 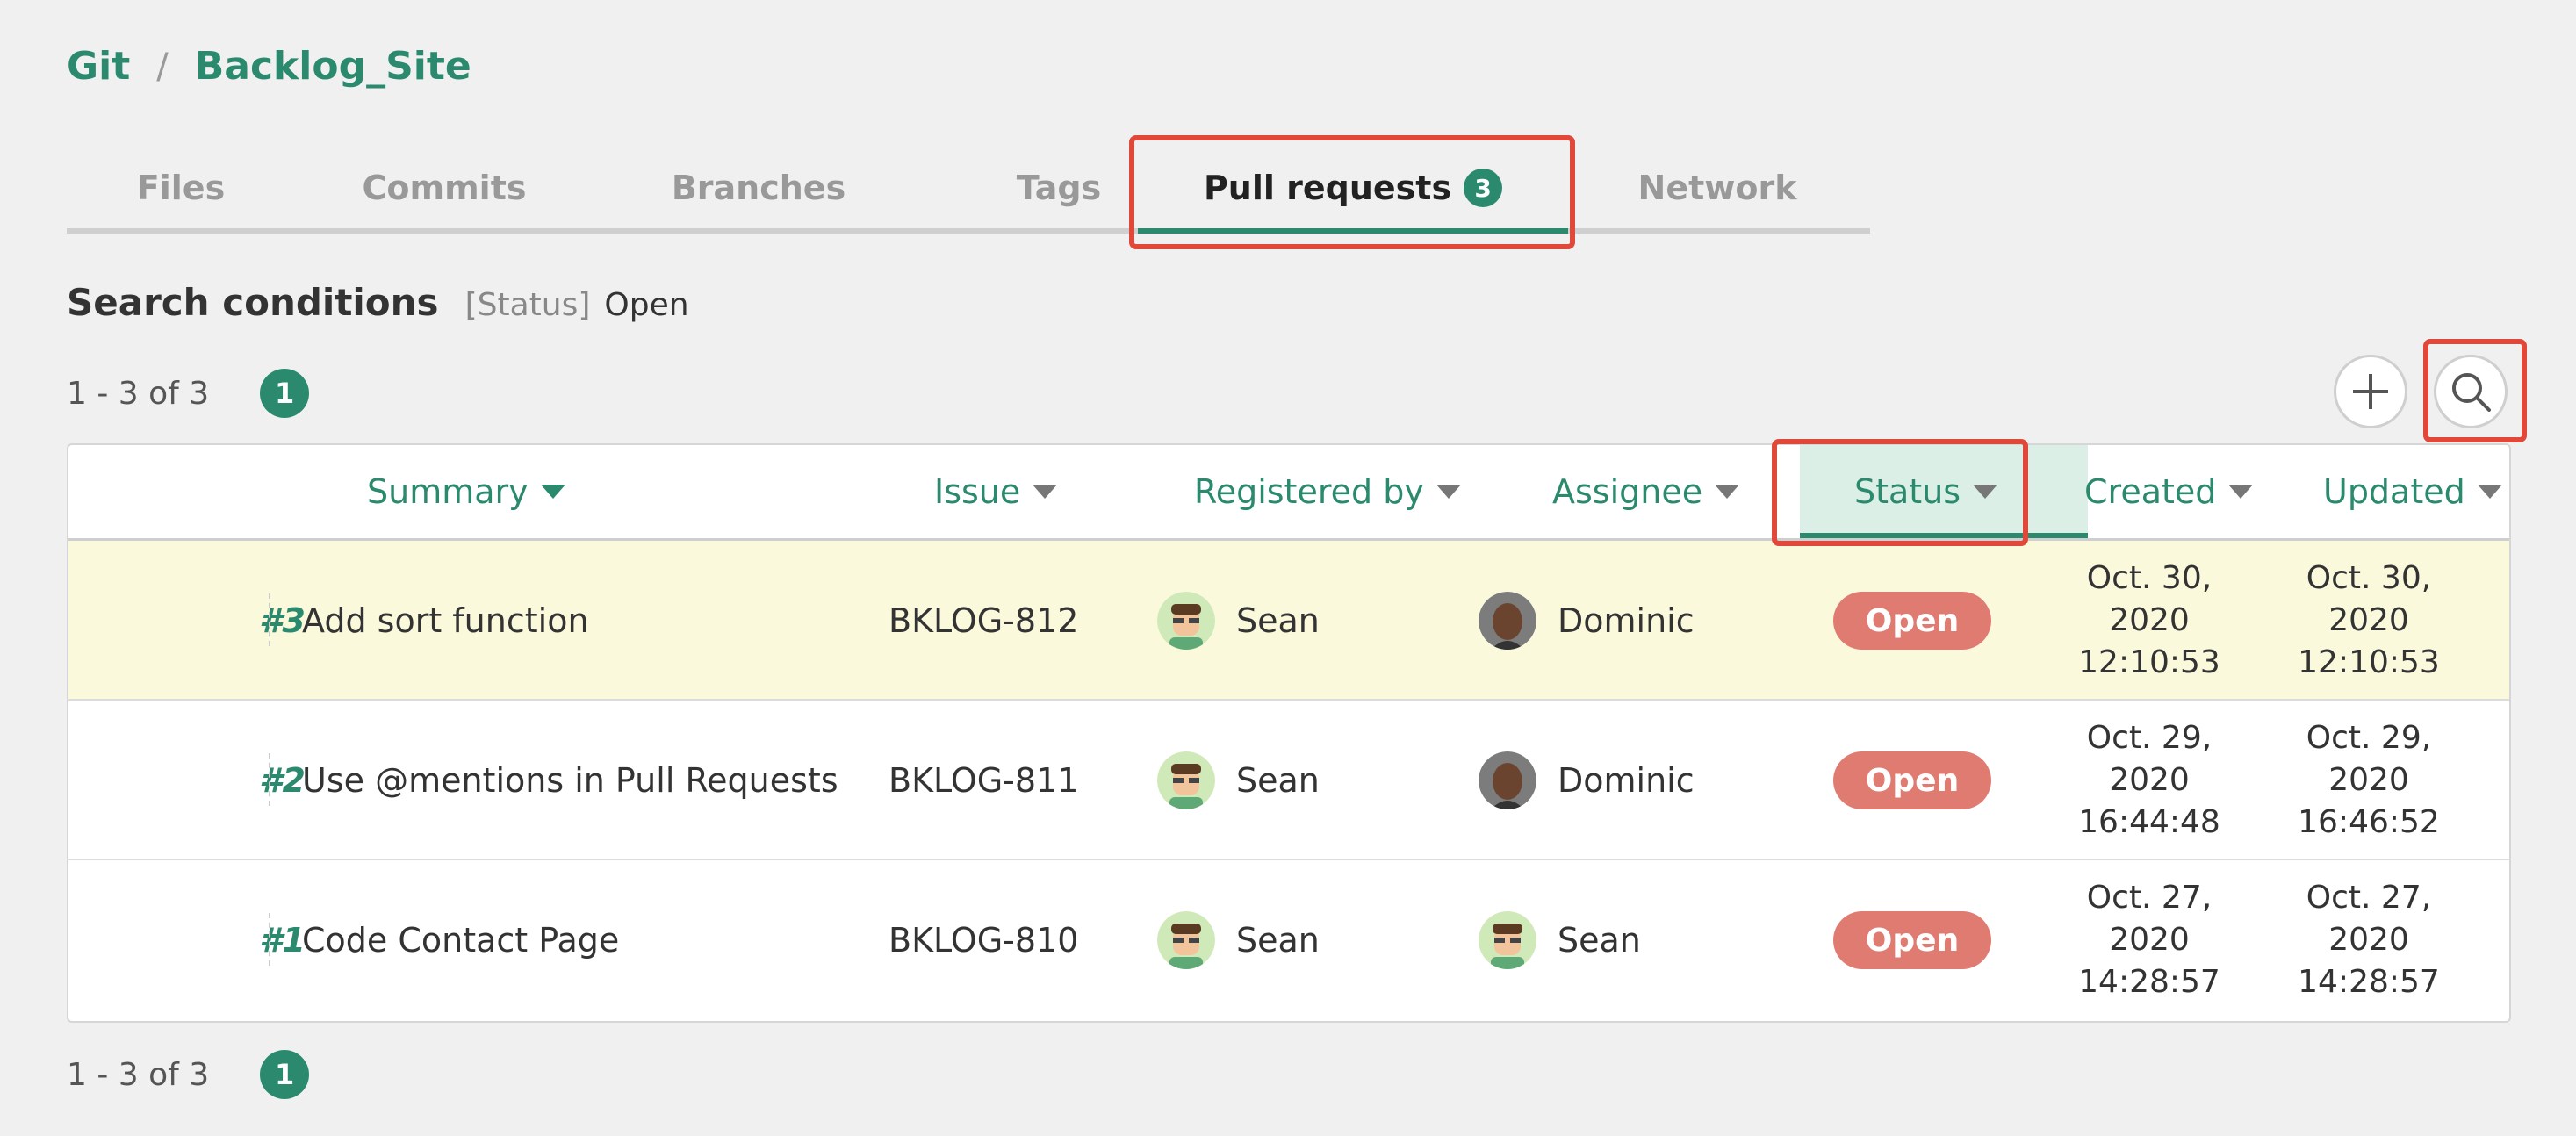 I want to click on sort-assignee: Assignee, so click(x=1646, y=491).